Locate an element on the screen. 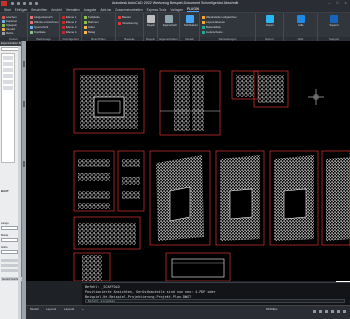 This screenshot has width=350, height=319. palette-scrollbar is located at coordinates (19, 182).